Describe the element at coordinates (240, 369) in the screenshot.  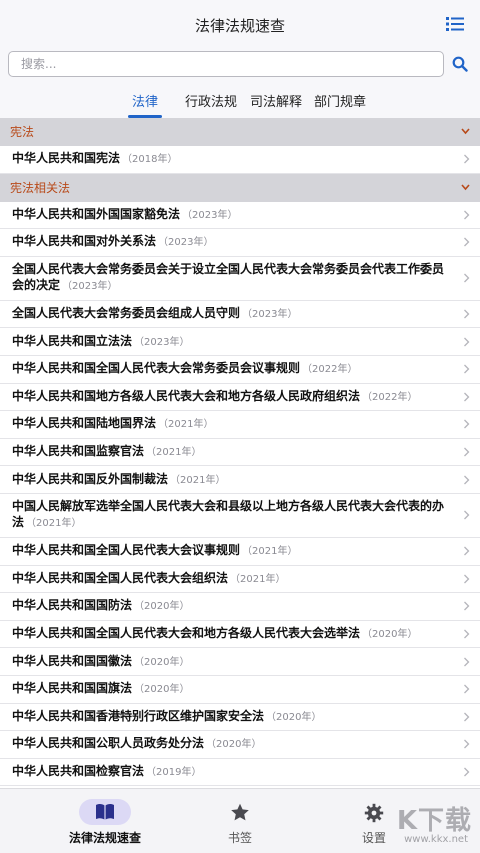
I see `list-item: 中华人民共和国全国人民代表大会常务委员会议事规则 （2022年）` at that location.